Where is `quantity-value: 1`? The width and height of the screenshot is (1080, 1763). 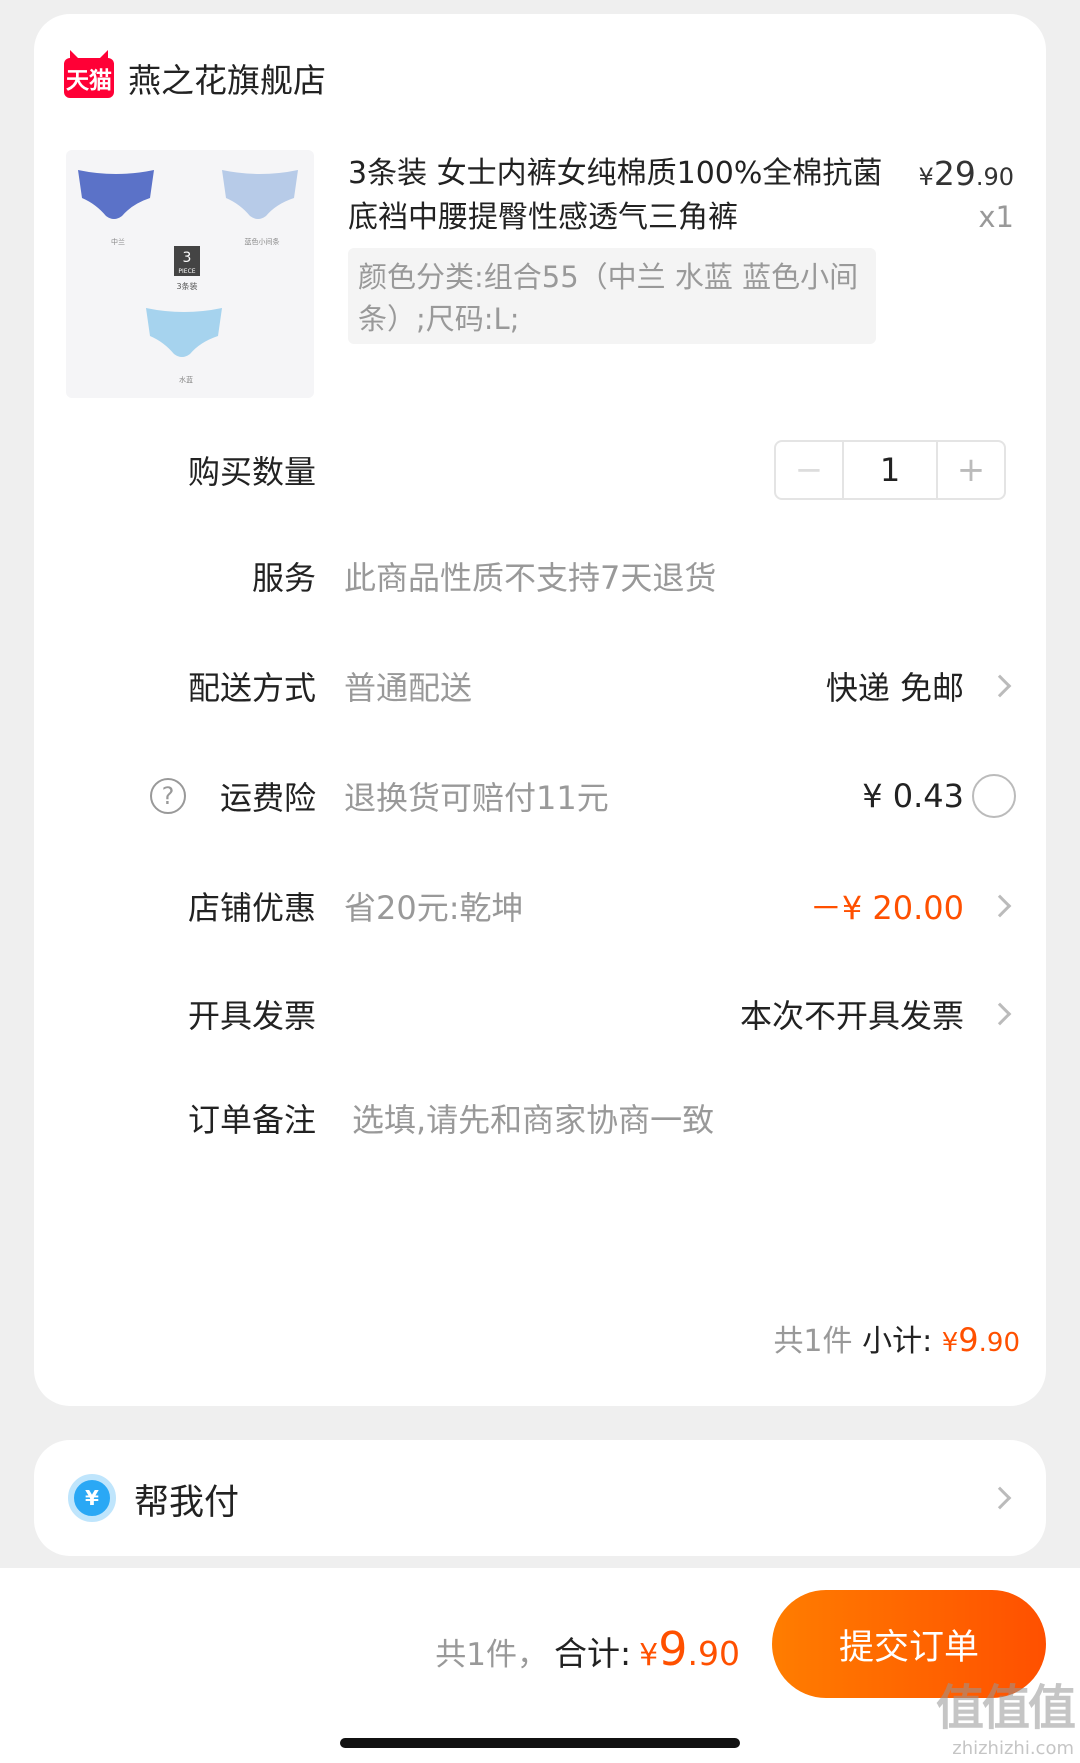 quantity-value: 1 is located at coordinates (890, 470).